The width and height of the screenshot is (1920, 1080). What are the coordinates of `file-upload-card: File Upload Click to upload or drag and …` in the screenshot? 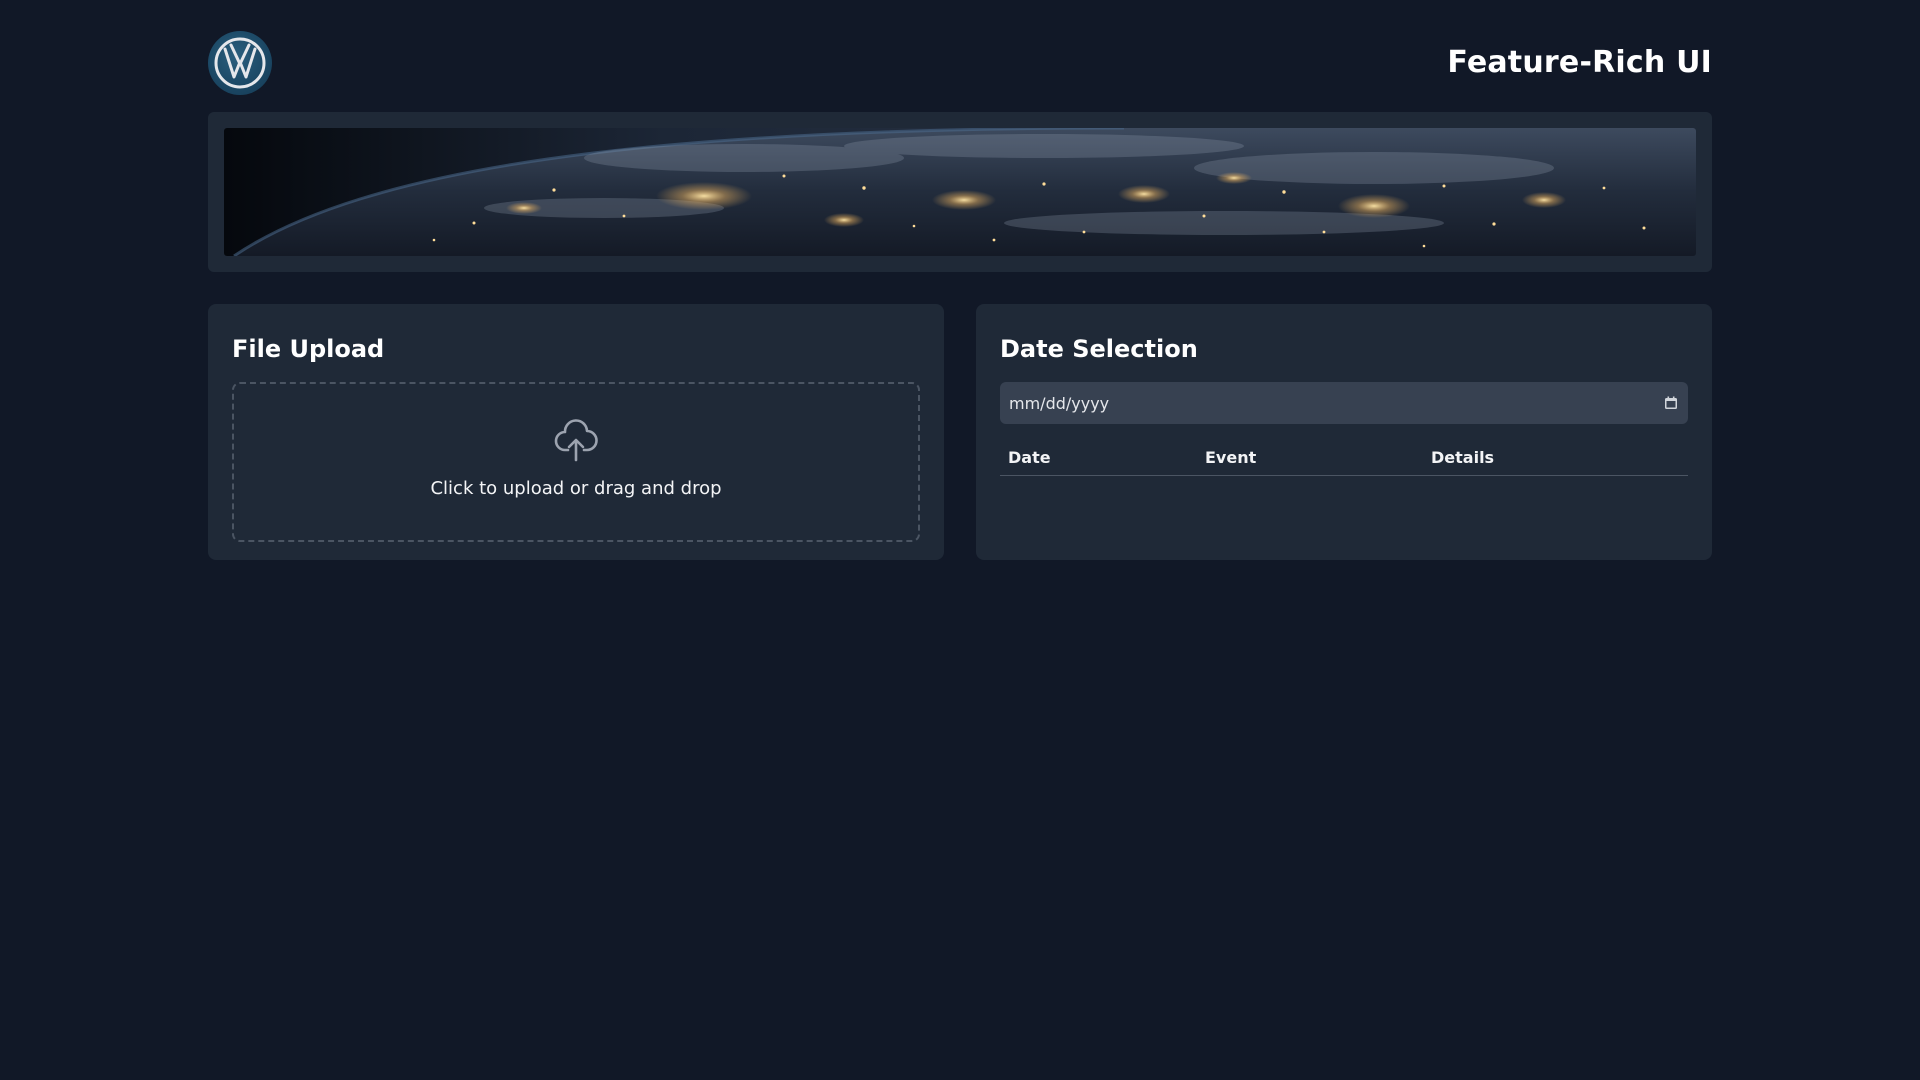 It's located at (576, 432).